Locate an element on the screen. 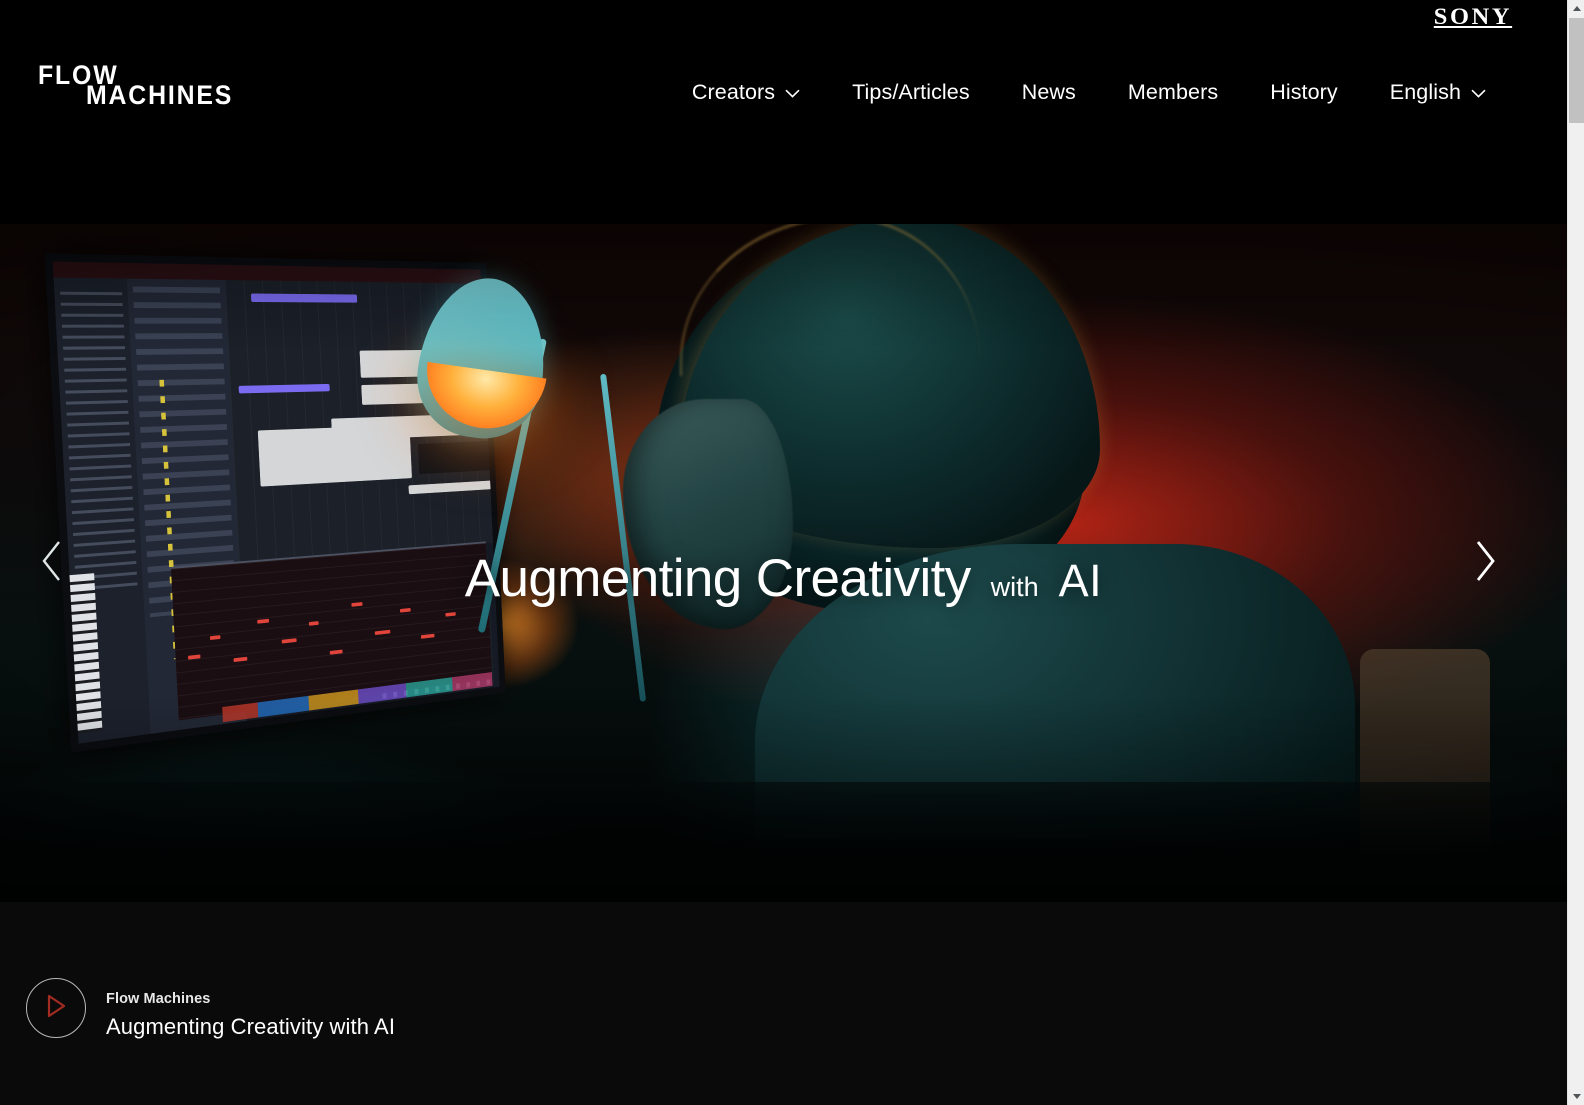  scroll-down-arrow-icon is located at coordinates (1576, 1096).